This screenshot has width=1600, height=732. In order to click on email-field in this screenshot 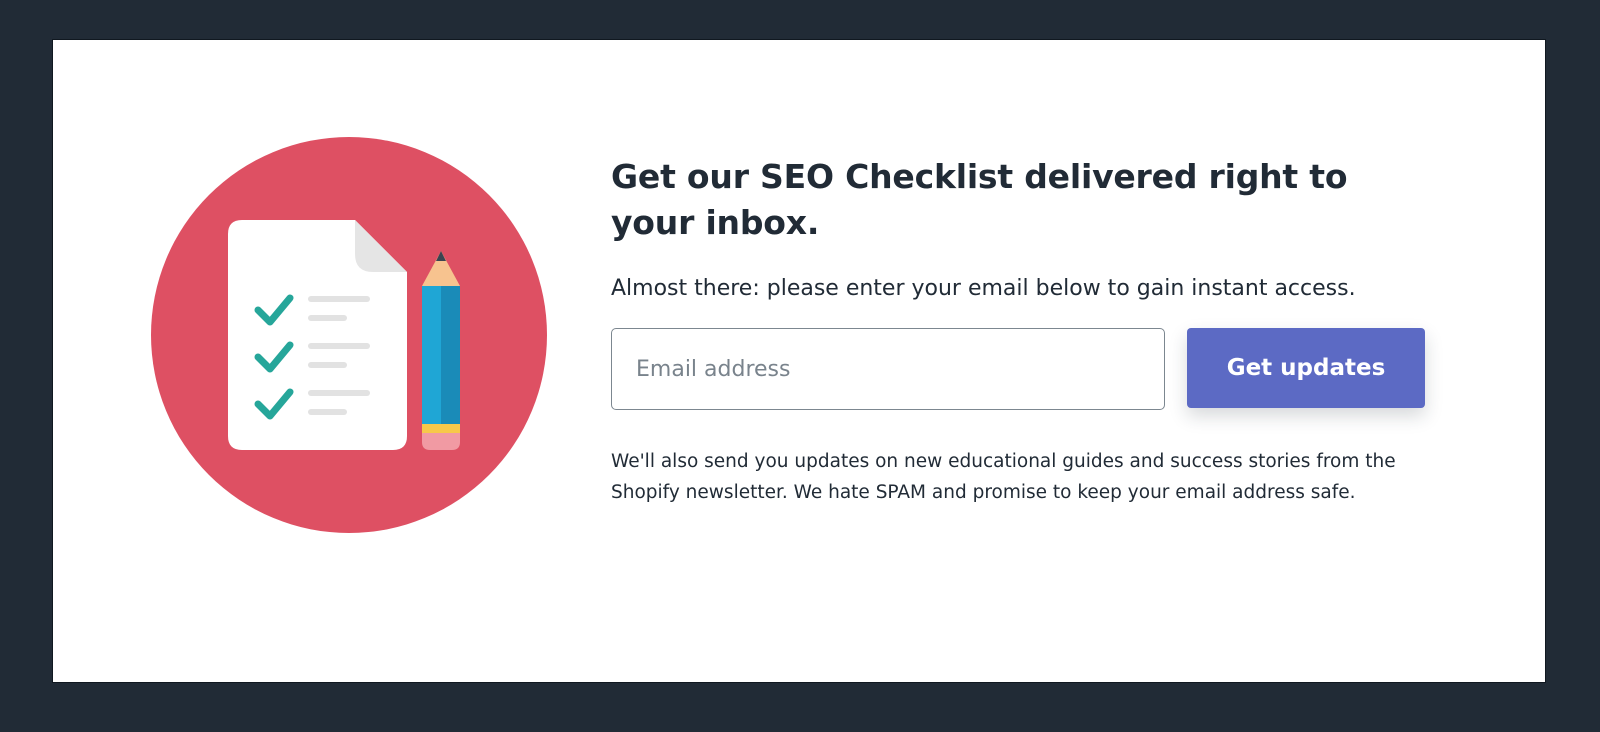, I will do `click(888, 369)`.